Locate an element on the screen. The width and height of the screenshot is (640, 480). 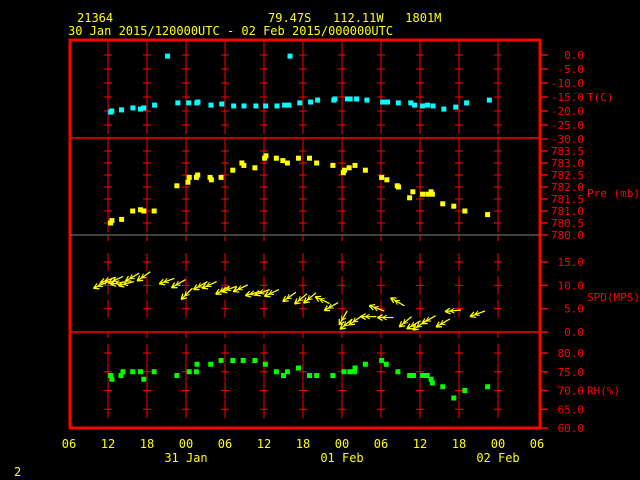
y-tick-label: -15.0 is located at coordinates (567, 97).